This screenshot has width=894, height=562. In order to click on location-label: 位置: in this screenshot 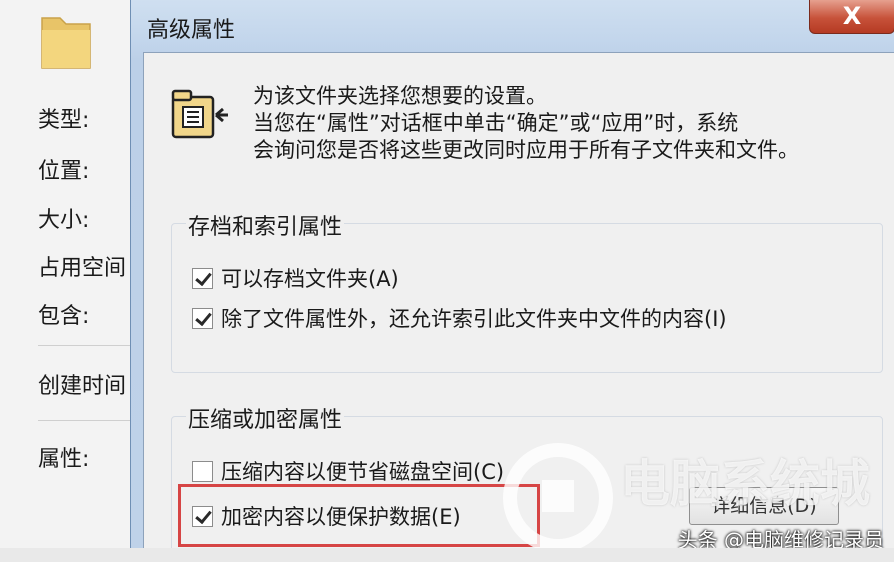, I will do `click(64, 171)`.